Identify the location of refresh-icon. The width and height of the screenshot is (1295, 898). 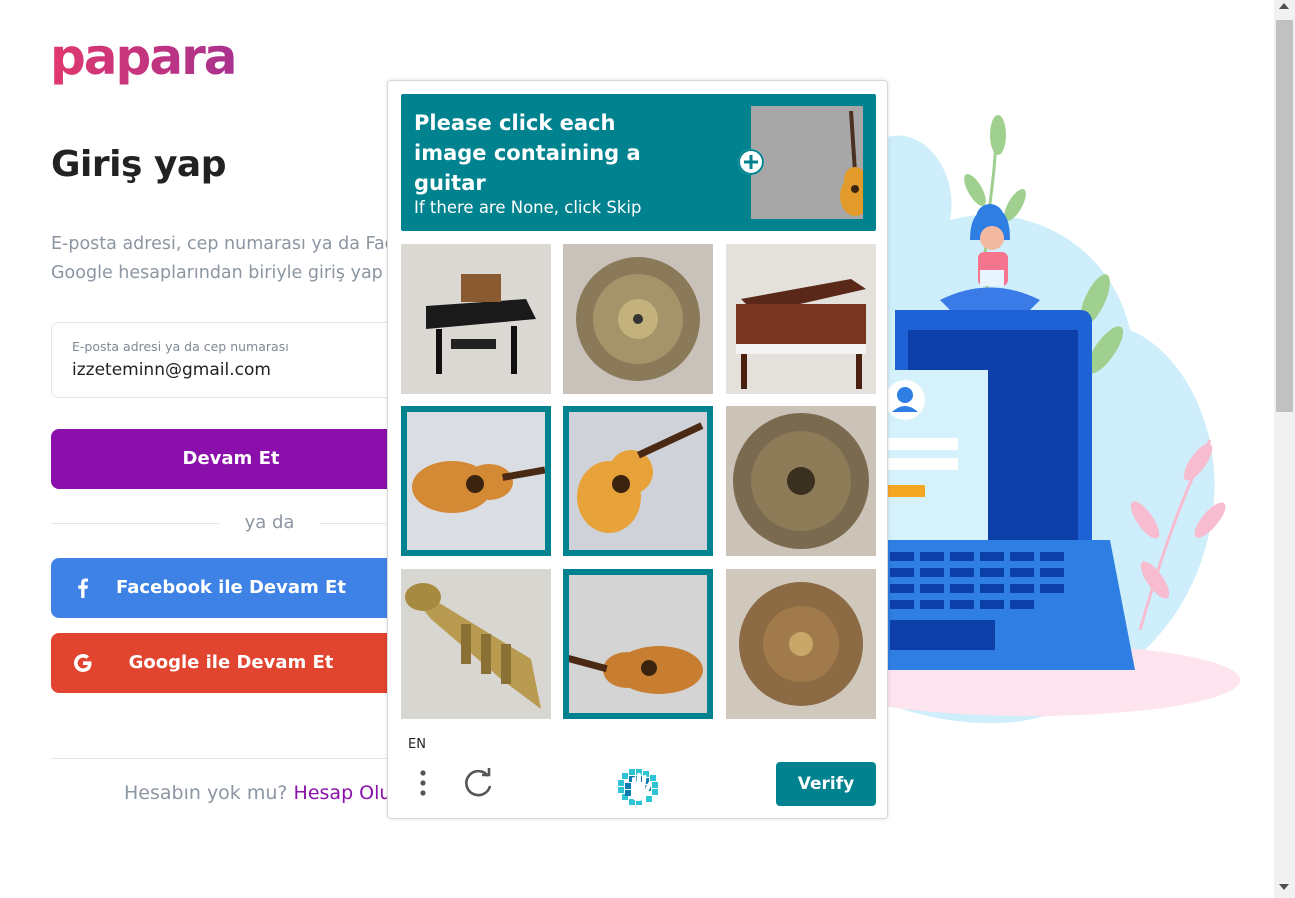
(479, 784).